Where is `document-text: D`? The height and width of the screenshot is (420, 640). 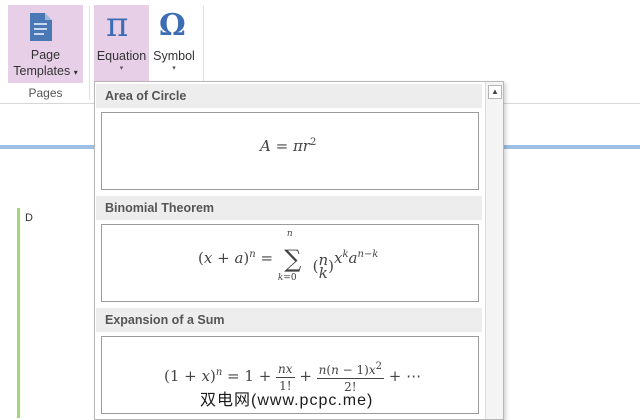
document-text: D is located at coordinates (29, 218).